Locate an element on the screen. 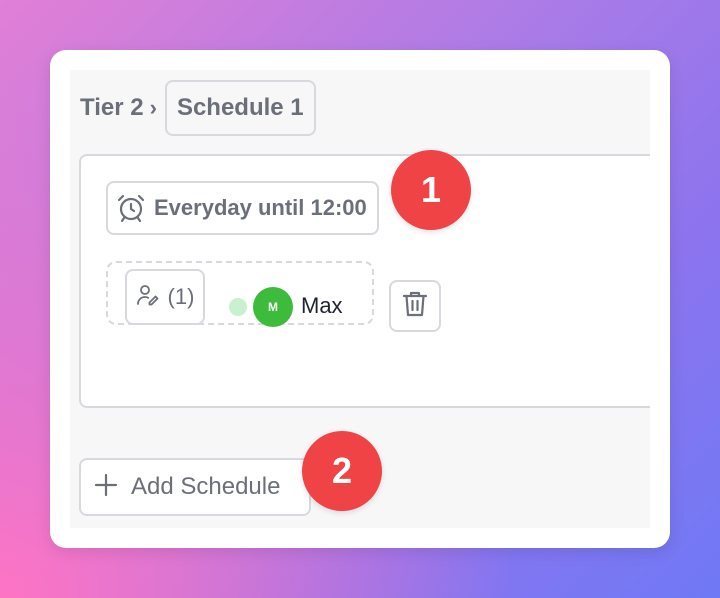 This screenshot has width=720, height=598. schedule-time-label: Everyday until 12:00 is located at coordinates (260, 207).